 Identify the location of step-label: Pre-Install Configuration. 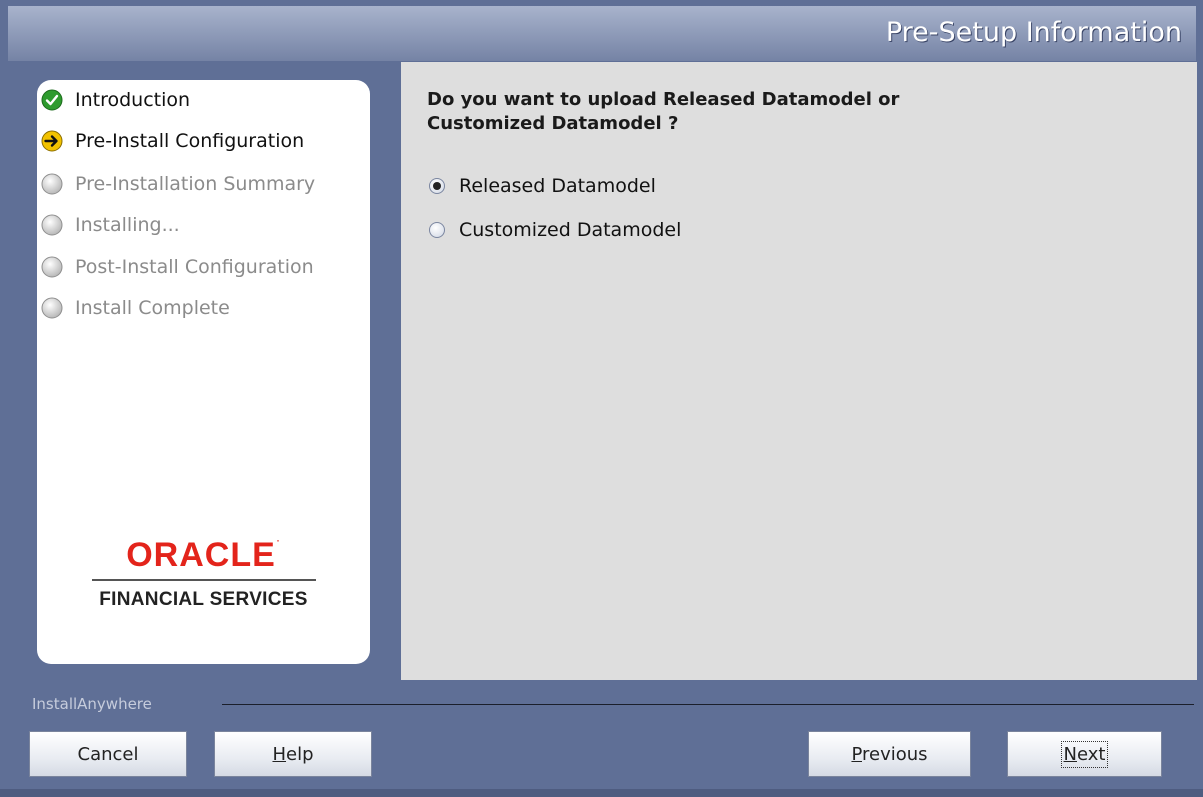
(190, 141).